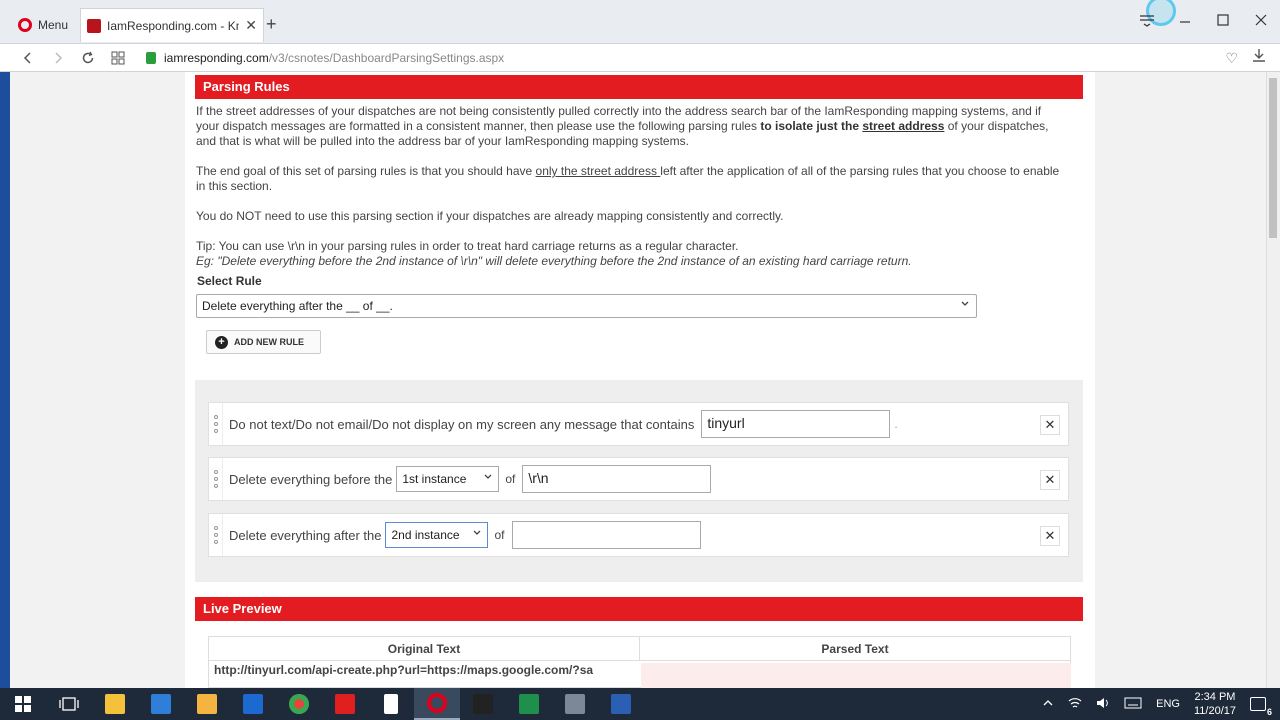  What do you see at coordinates (251, 25) in the screenshot?
I see `close-tab-icon: ✕` at bounding box center [251, 25].